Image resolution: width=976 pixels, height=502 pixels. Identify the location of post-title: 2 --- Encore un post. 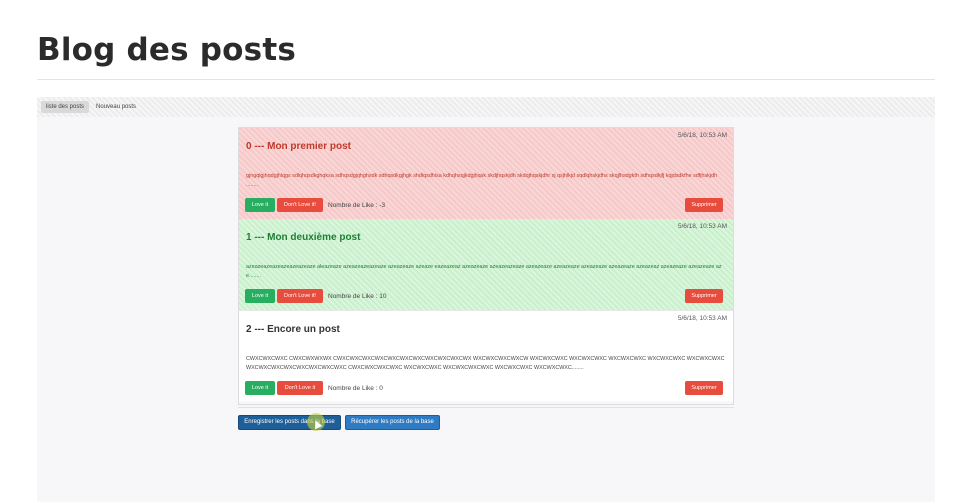
(293, 329).